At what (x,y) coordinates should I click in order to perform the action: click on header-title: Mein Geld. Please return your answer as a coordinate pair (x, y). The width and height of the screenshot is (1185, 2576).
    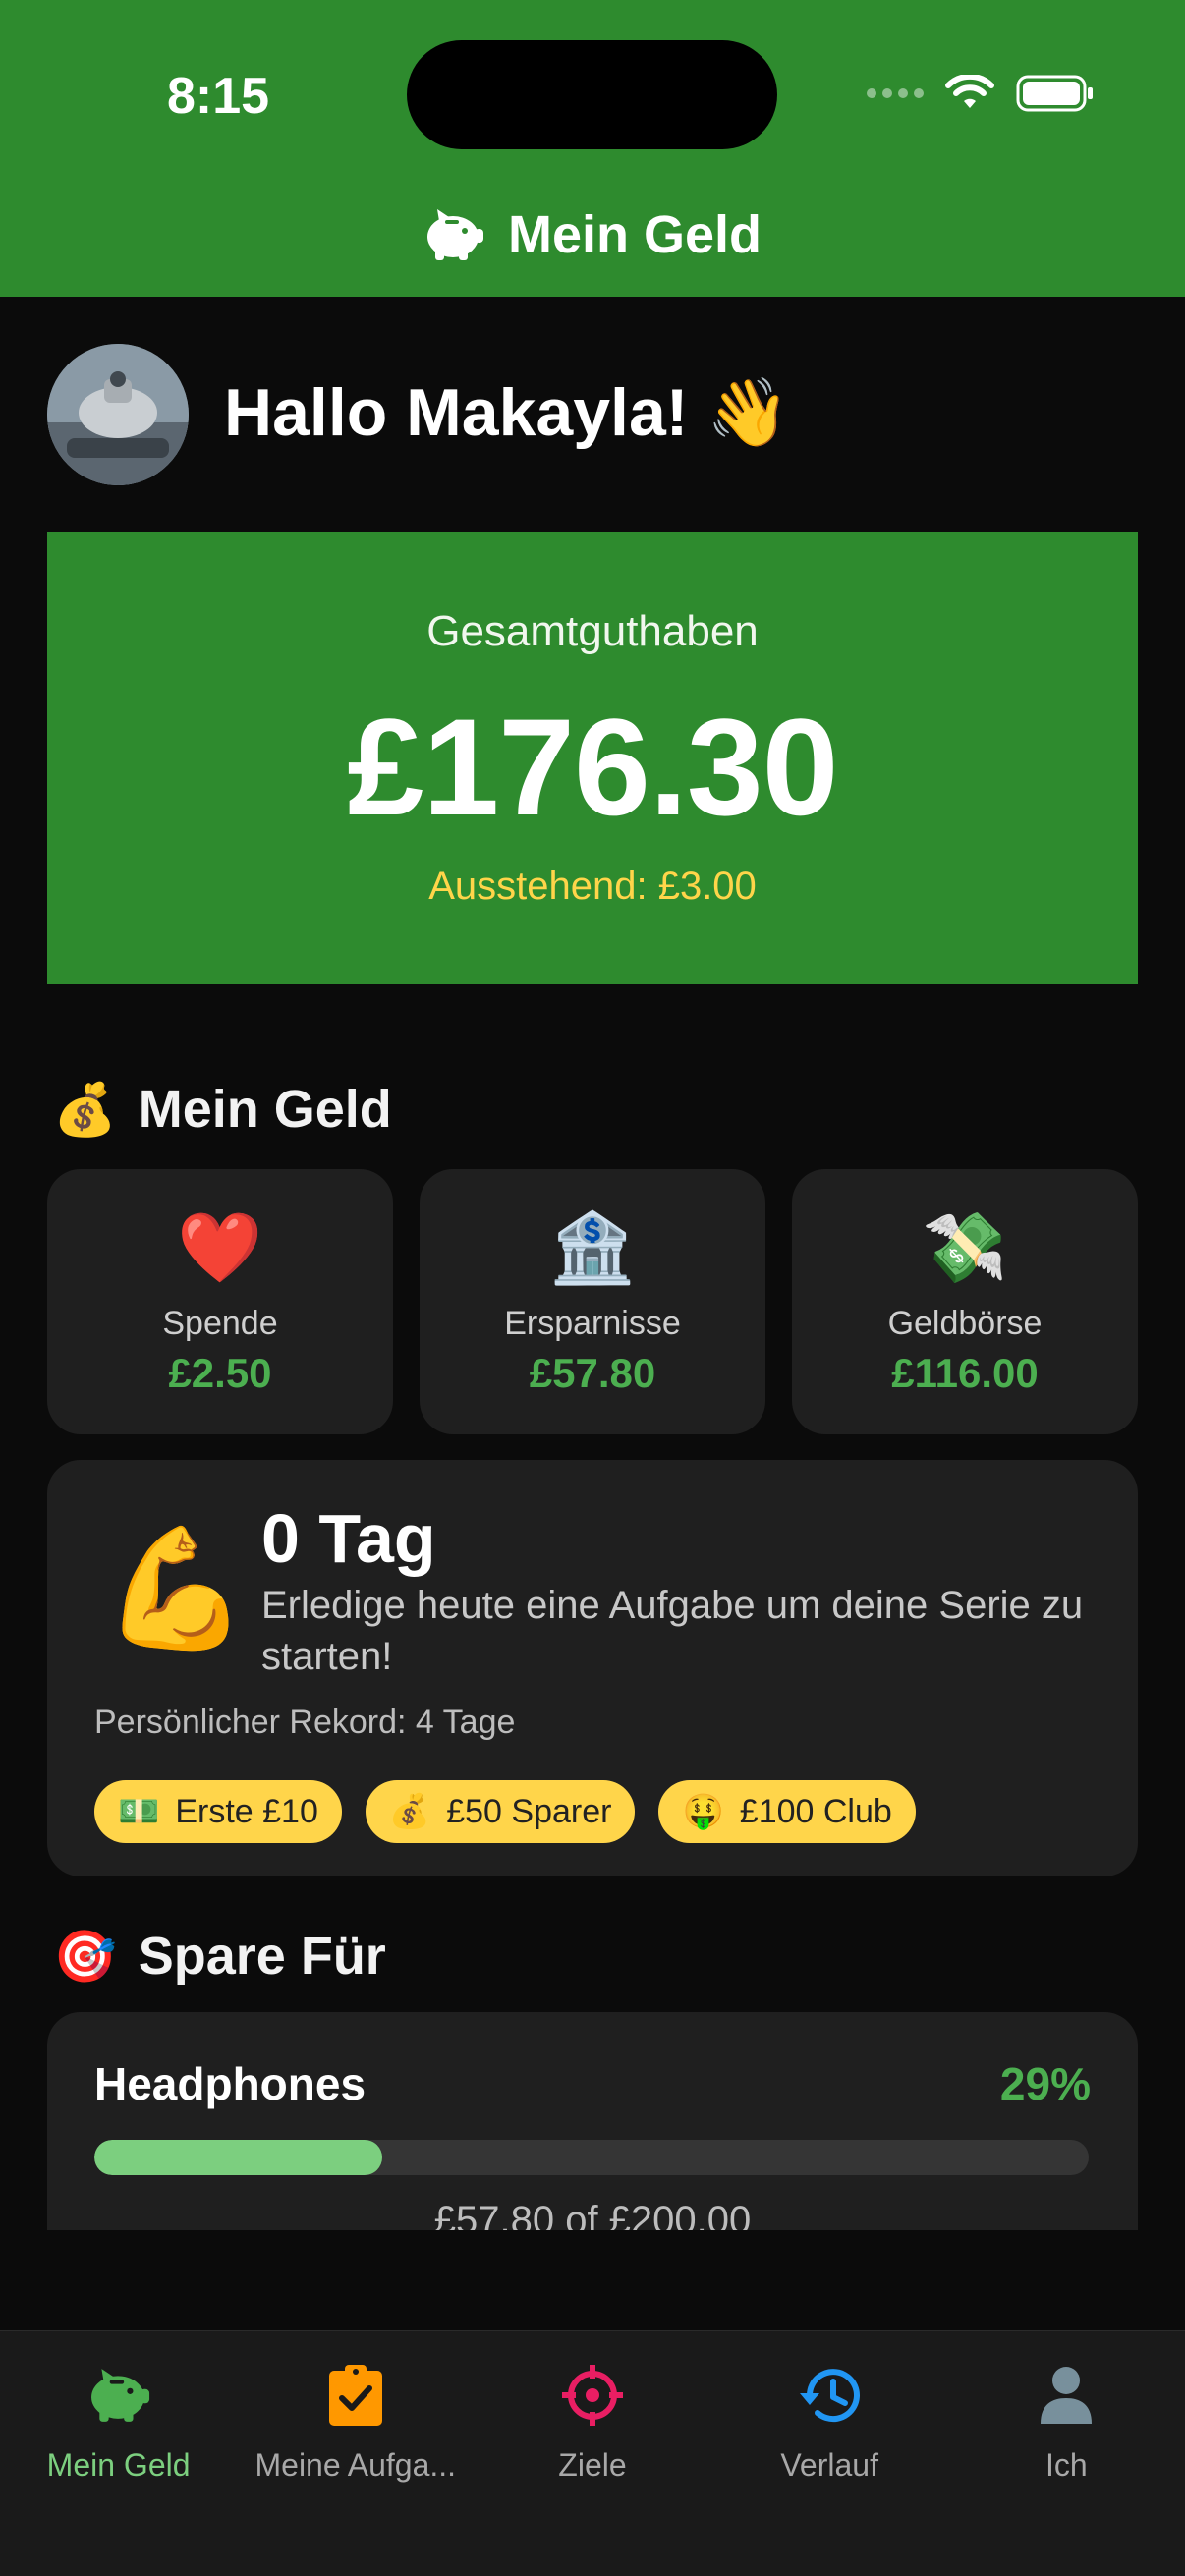
    Looking at the image, I should click on (592, 234).